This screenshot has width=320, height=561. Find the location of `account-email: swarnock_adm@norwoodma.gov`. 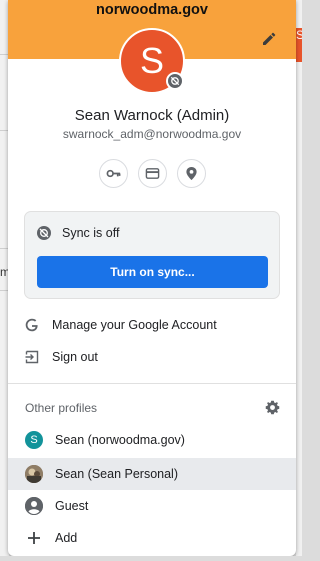

account-email: swarnock_adm@norwoodma.gov is located at coordinates (152, 134).